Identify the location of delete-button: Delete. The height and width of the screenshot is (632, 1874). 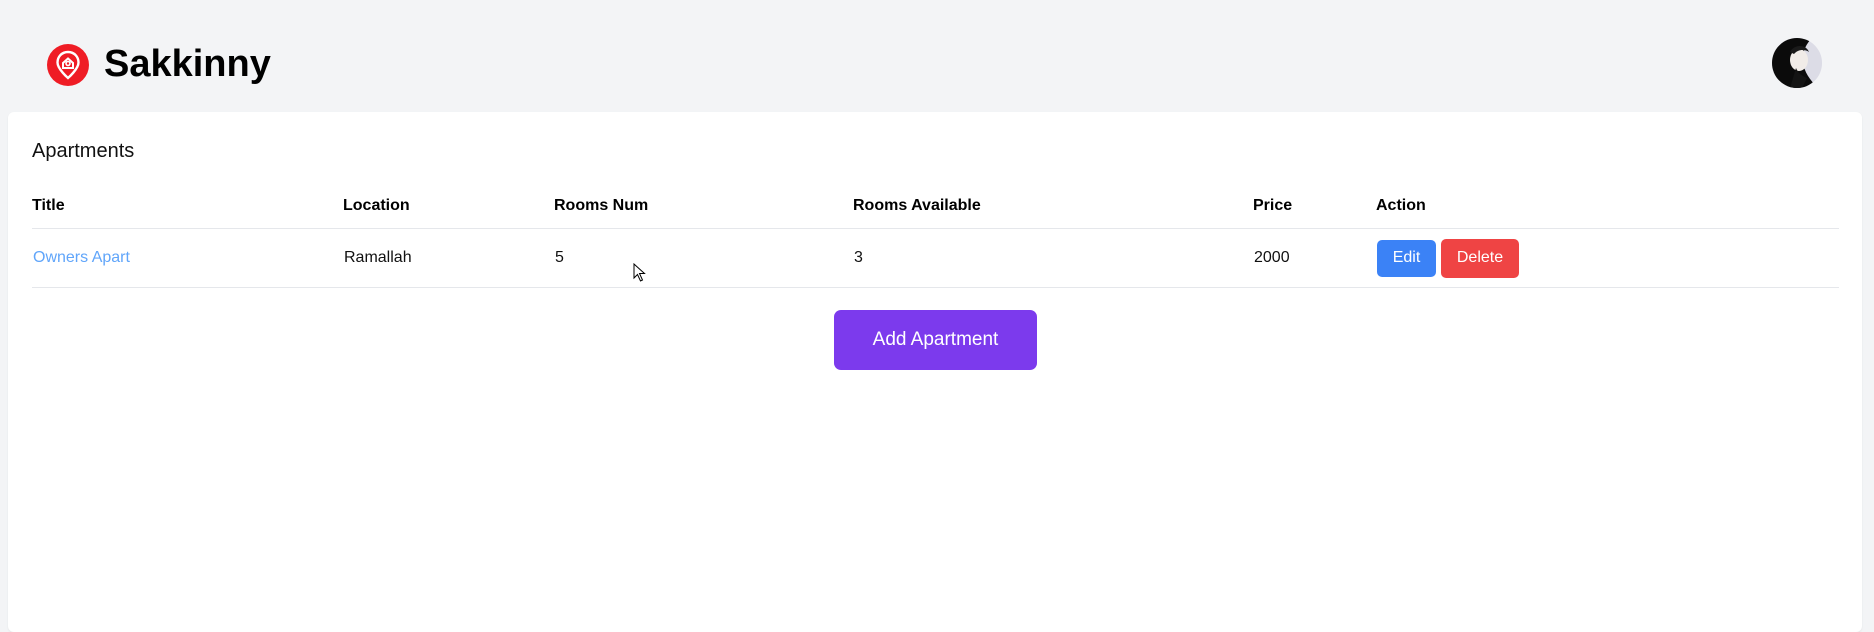
(1480, 258).